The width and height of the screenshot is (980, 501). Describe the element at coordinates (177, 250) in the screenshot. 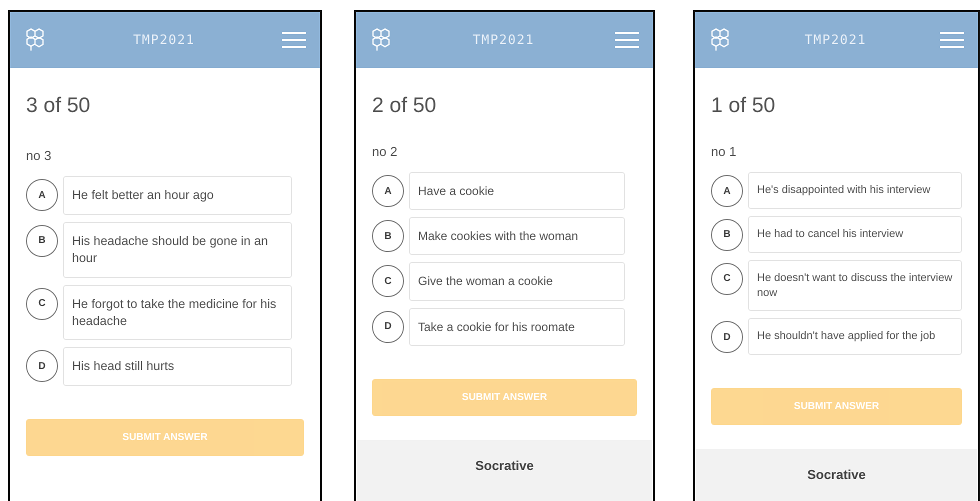

I see `answer-option: His headache should be gone in an hour` at that location.